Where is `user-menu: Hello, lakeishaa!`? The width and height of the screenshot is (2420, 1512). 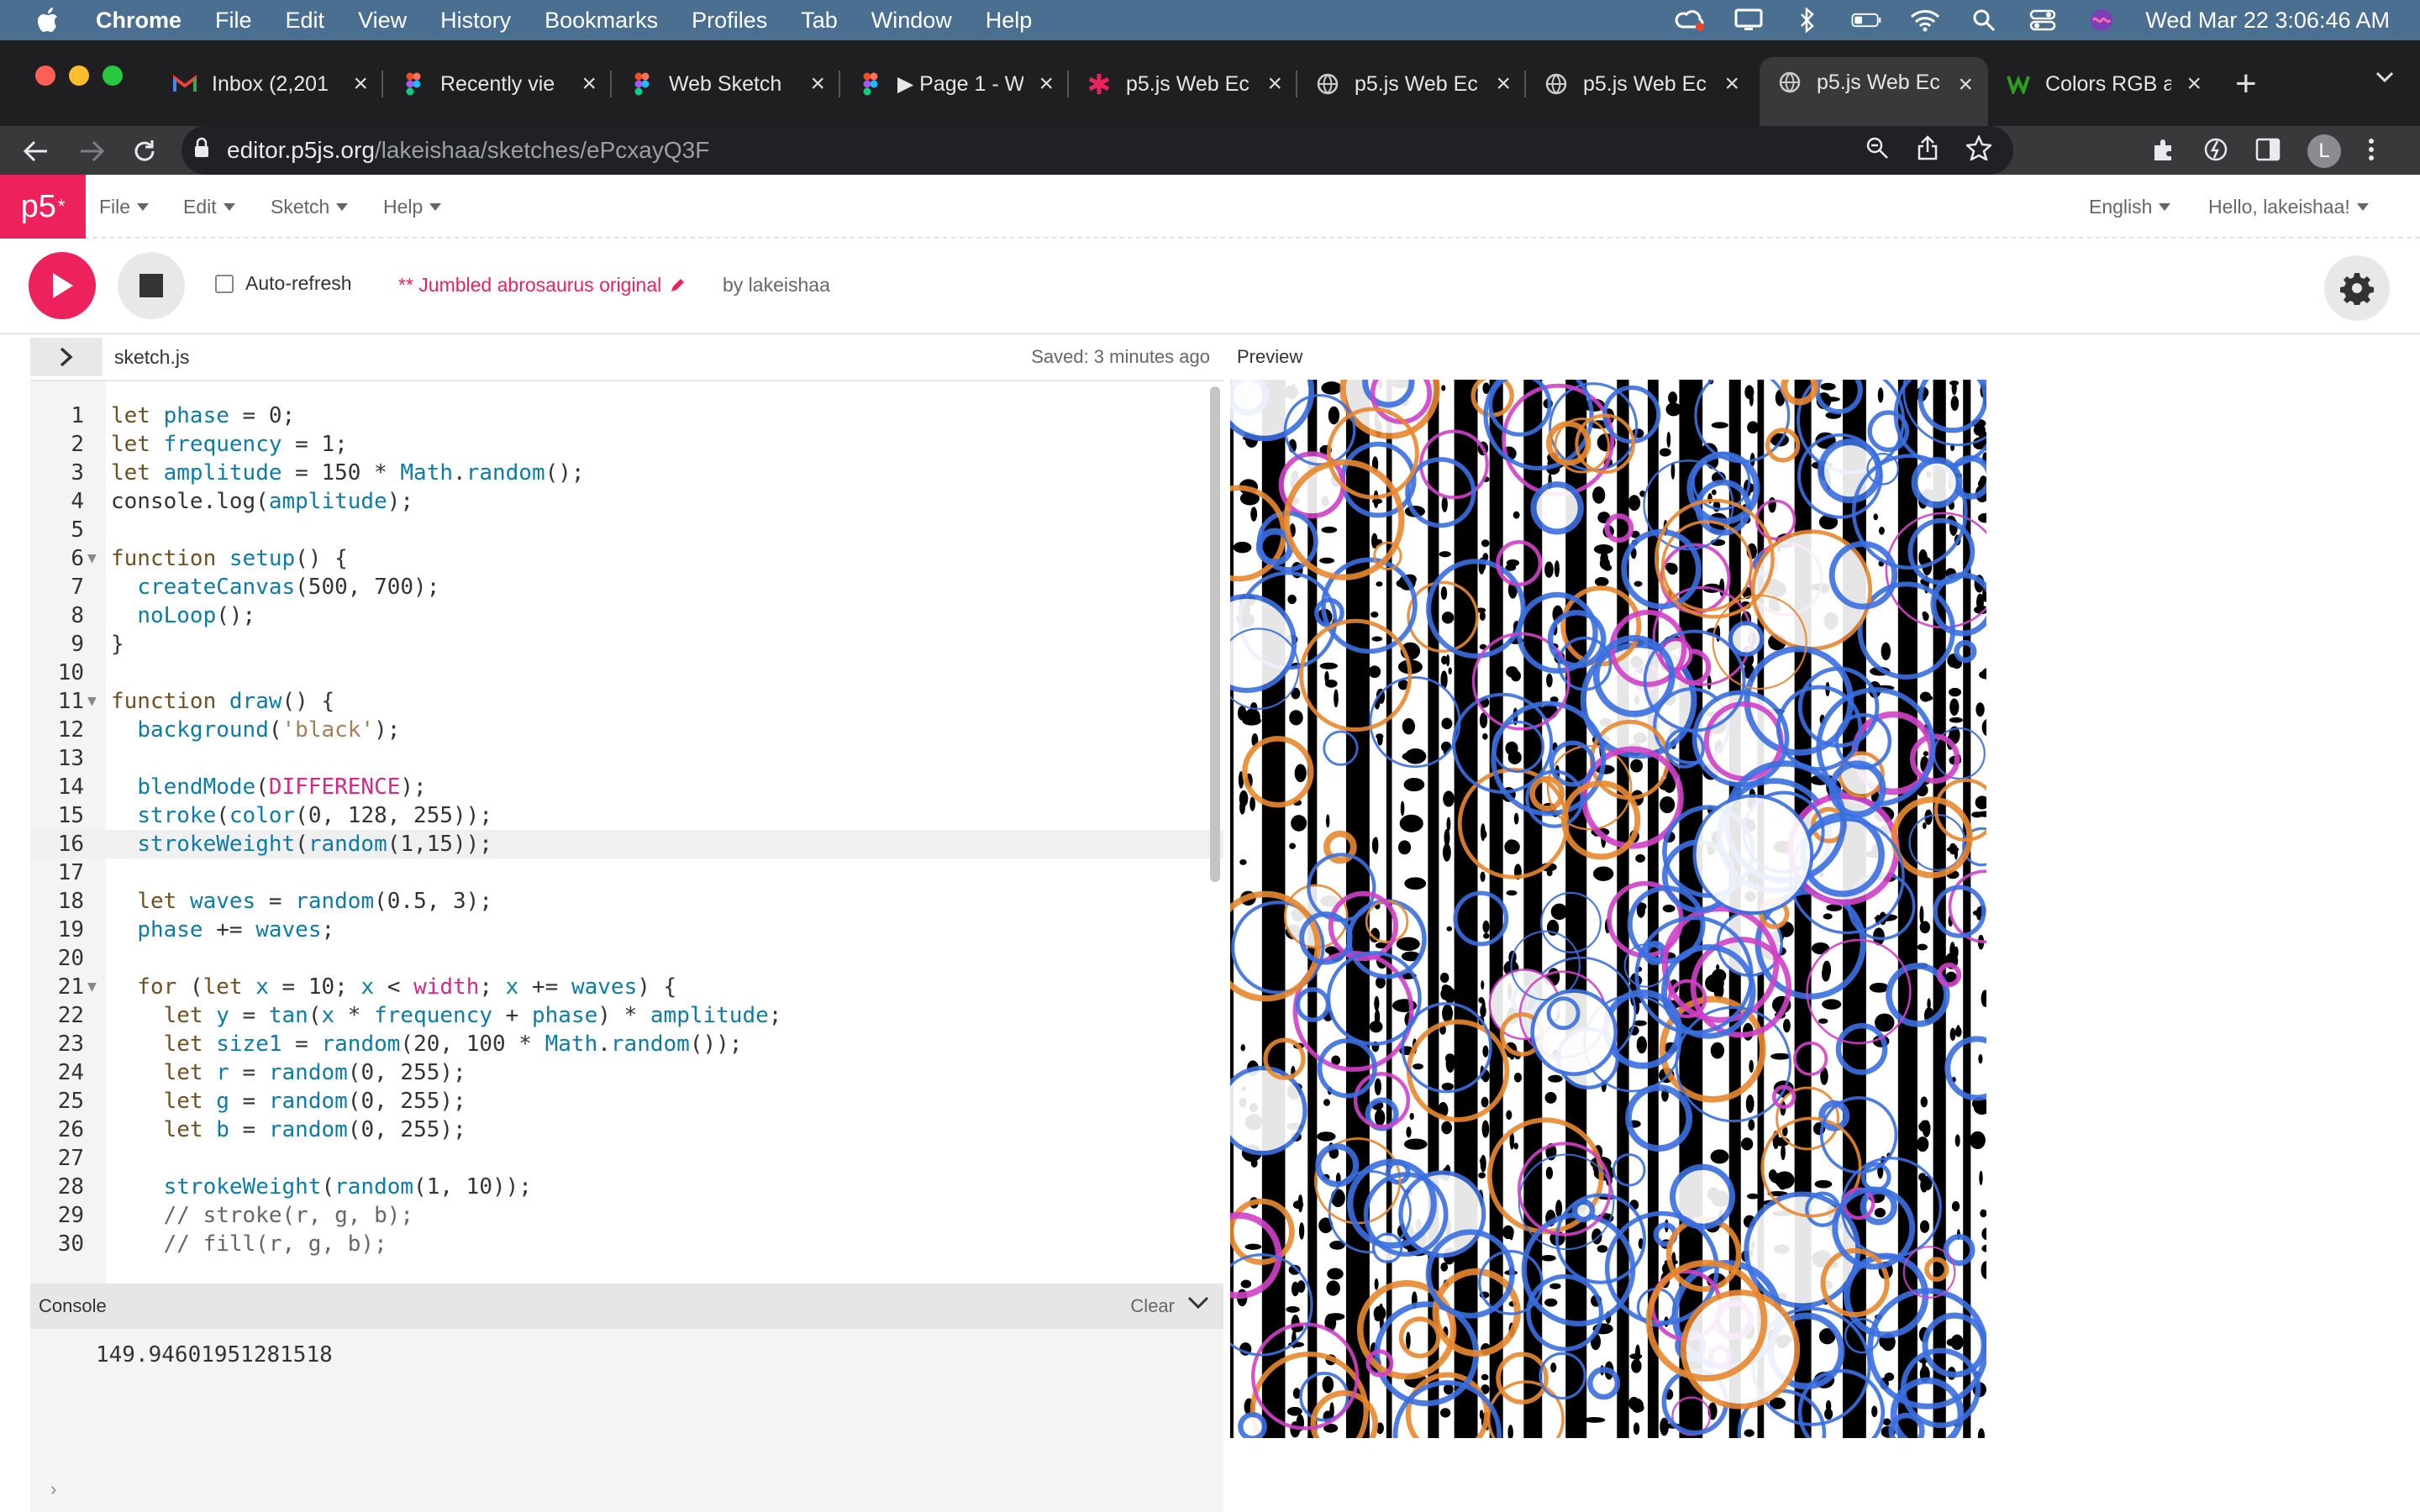 user-menu: Hello, lakeishaa! is located at coordinates (2288, 207).